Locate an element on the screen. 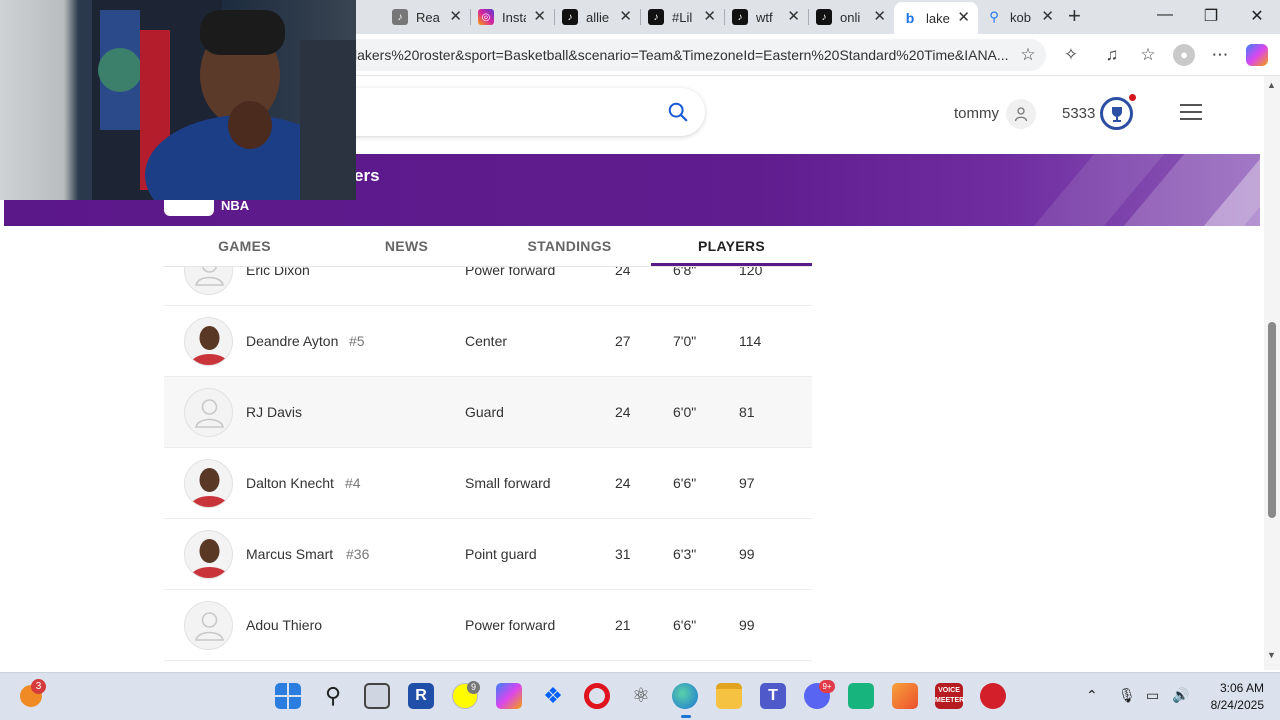 Image resolution: width=1280 pixels, height=720 pixels. player-position: Point guard is located at coordinates (501, 554).